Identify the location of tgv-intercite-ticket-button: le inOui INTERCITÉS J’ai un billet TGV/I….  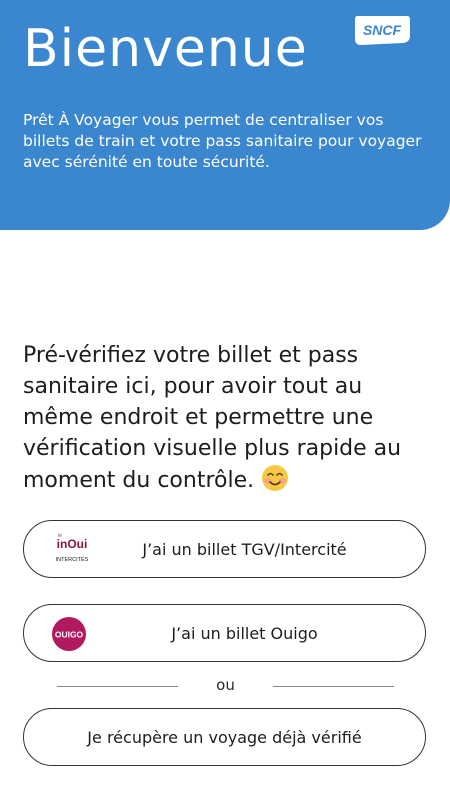
(224, 549).